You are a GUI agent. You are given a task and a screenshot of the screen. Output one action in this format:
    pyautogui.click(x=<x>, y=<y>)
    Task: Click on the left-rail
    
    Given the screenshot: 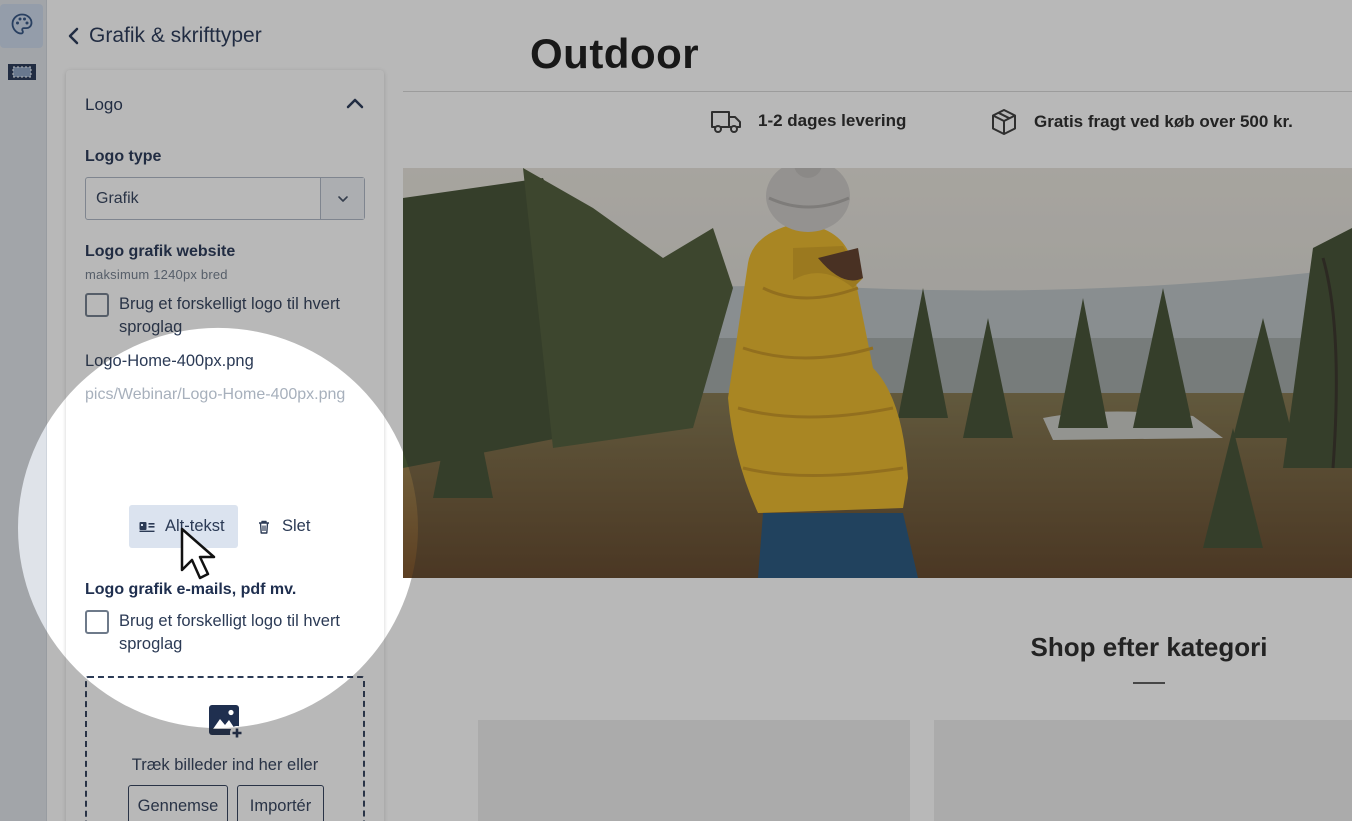 What is the action you would take?
    pyautogui.click(x=23, y=410)
    